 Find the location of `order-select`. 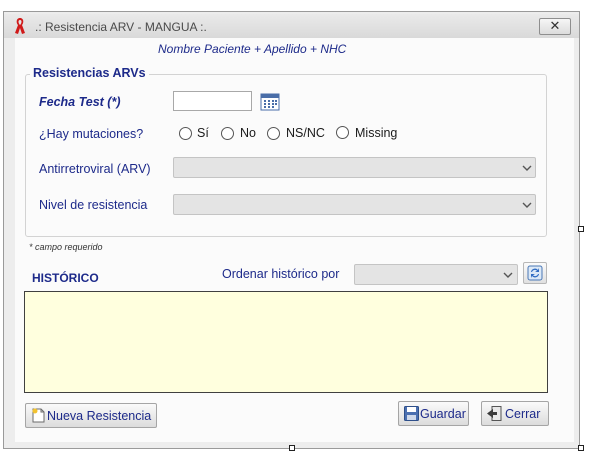

order-select is located at coordinates (436, 274).